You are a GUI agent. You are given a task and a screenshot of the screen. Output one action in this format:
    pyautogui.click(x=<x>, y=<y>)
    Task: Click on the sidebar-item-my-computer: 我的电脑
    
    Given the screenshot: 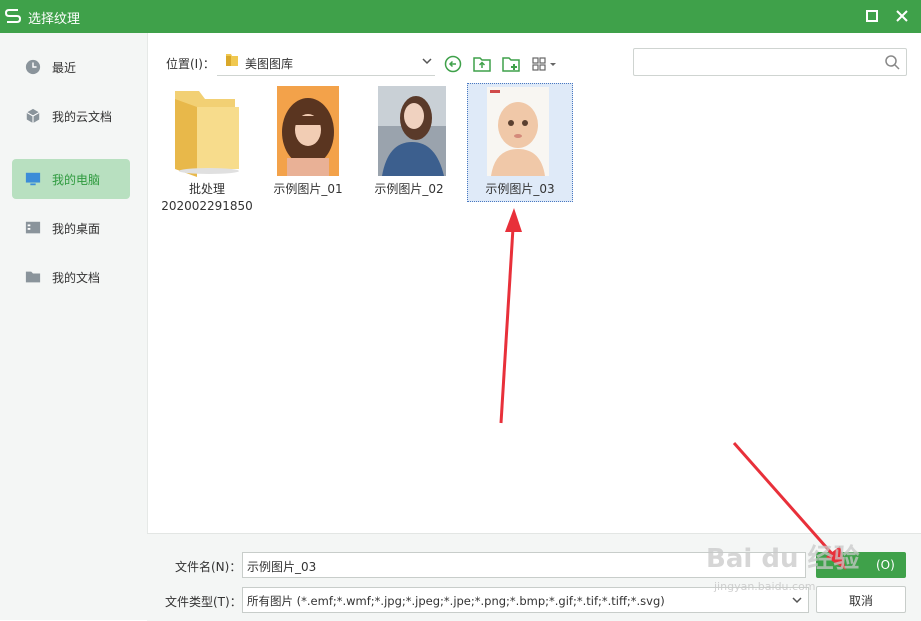 What is the action you would take?
    pyautogui.click(x=71, y=179)
    